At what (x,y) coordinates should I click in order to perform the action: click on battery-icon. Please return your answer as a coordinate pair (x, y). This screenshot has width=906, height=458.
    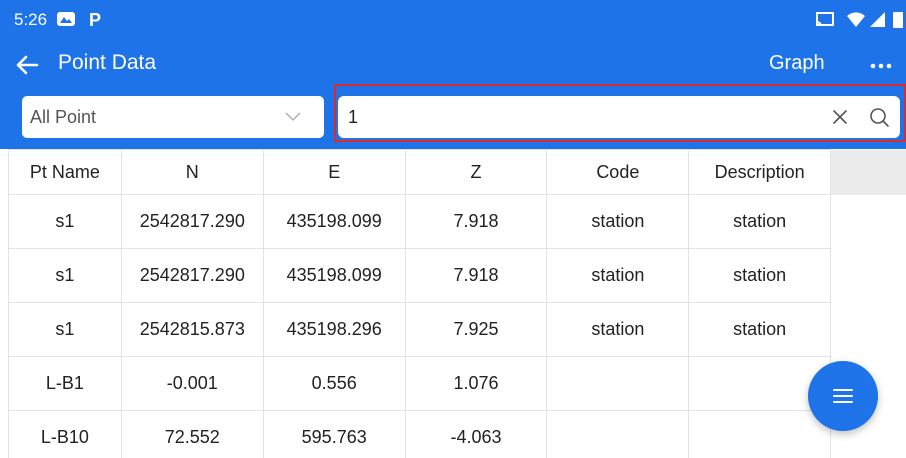
    Looking at the image, I should click on (898, 20).